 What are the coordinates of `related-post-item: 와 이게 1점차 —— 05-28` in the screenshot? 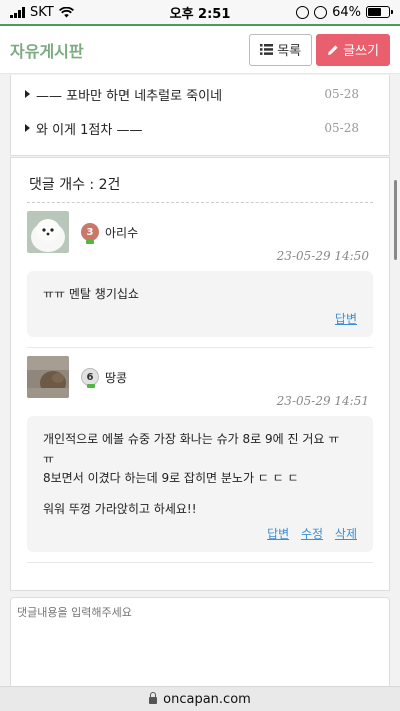 It's located at (200, 128).